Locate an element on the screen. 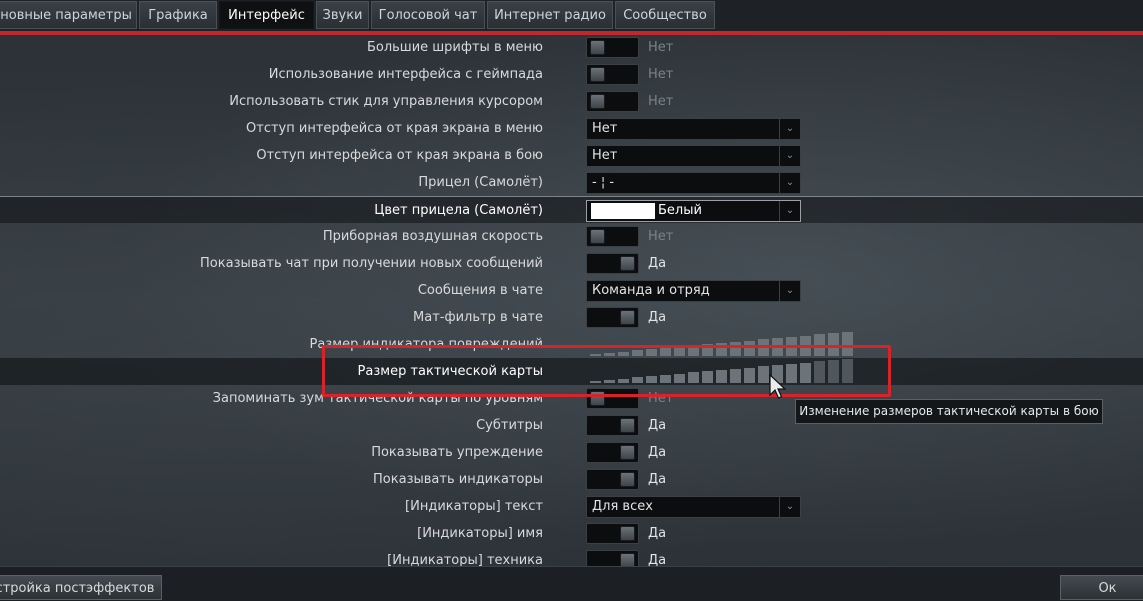 This screenshot has height=601, width=1143. tab-interface: Интерфейс is located at coordinates (266, 15).